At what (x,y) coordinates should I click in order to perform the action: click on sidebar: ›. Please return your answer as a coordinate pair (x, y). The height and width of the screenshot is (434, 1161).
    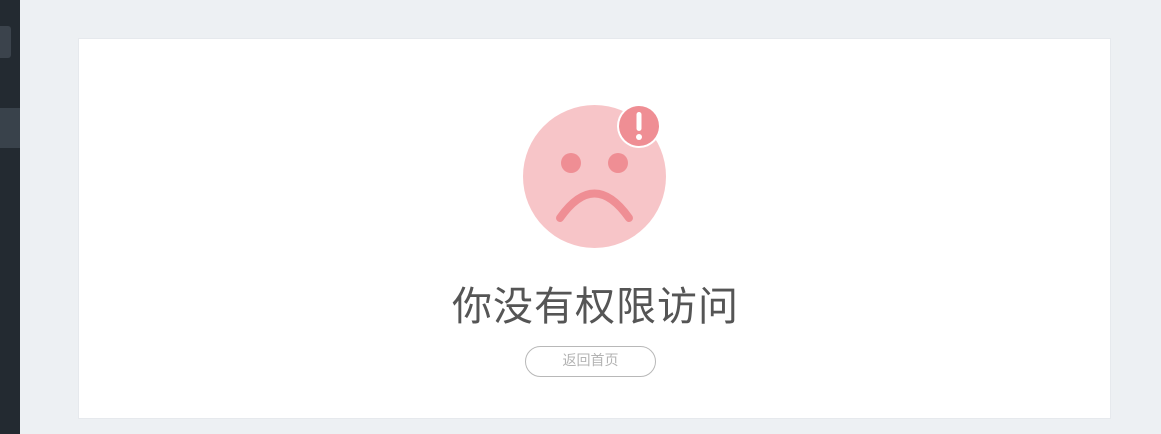
    Looking at the image, I should click on (10, 217).